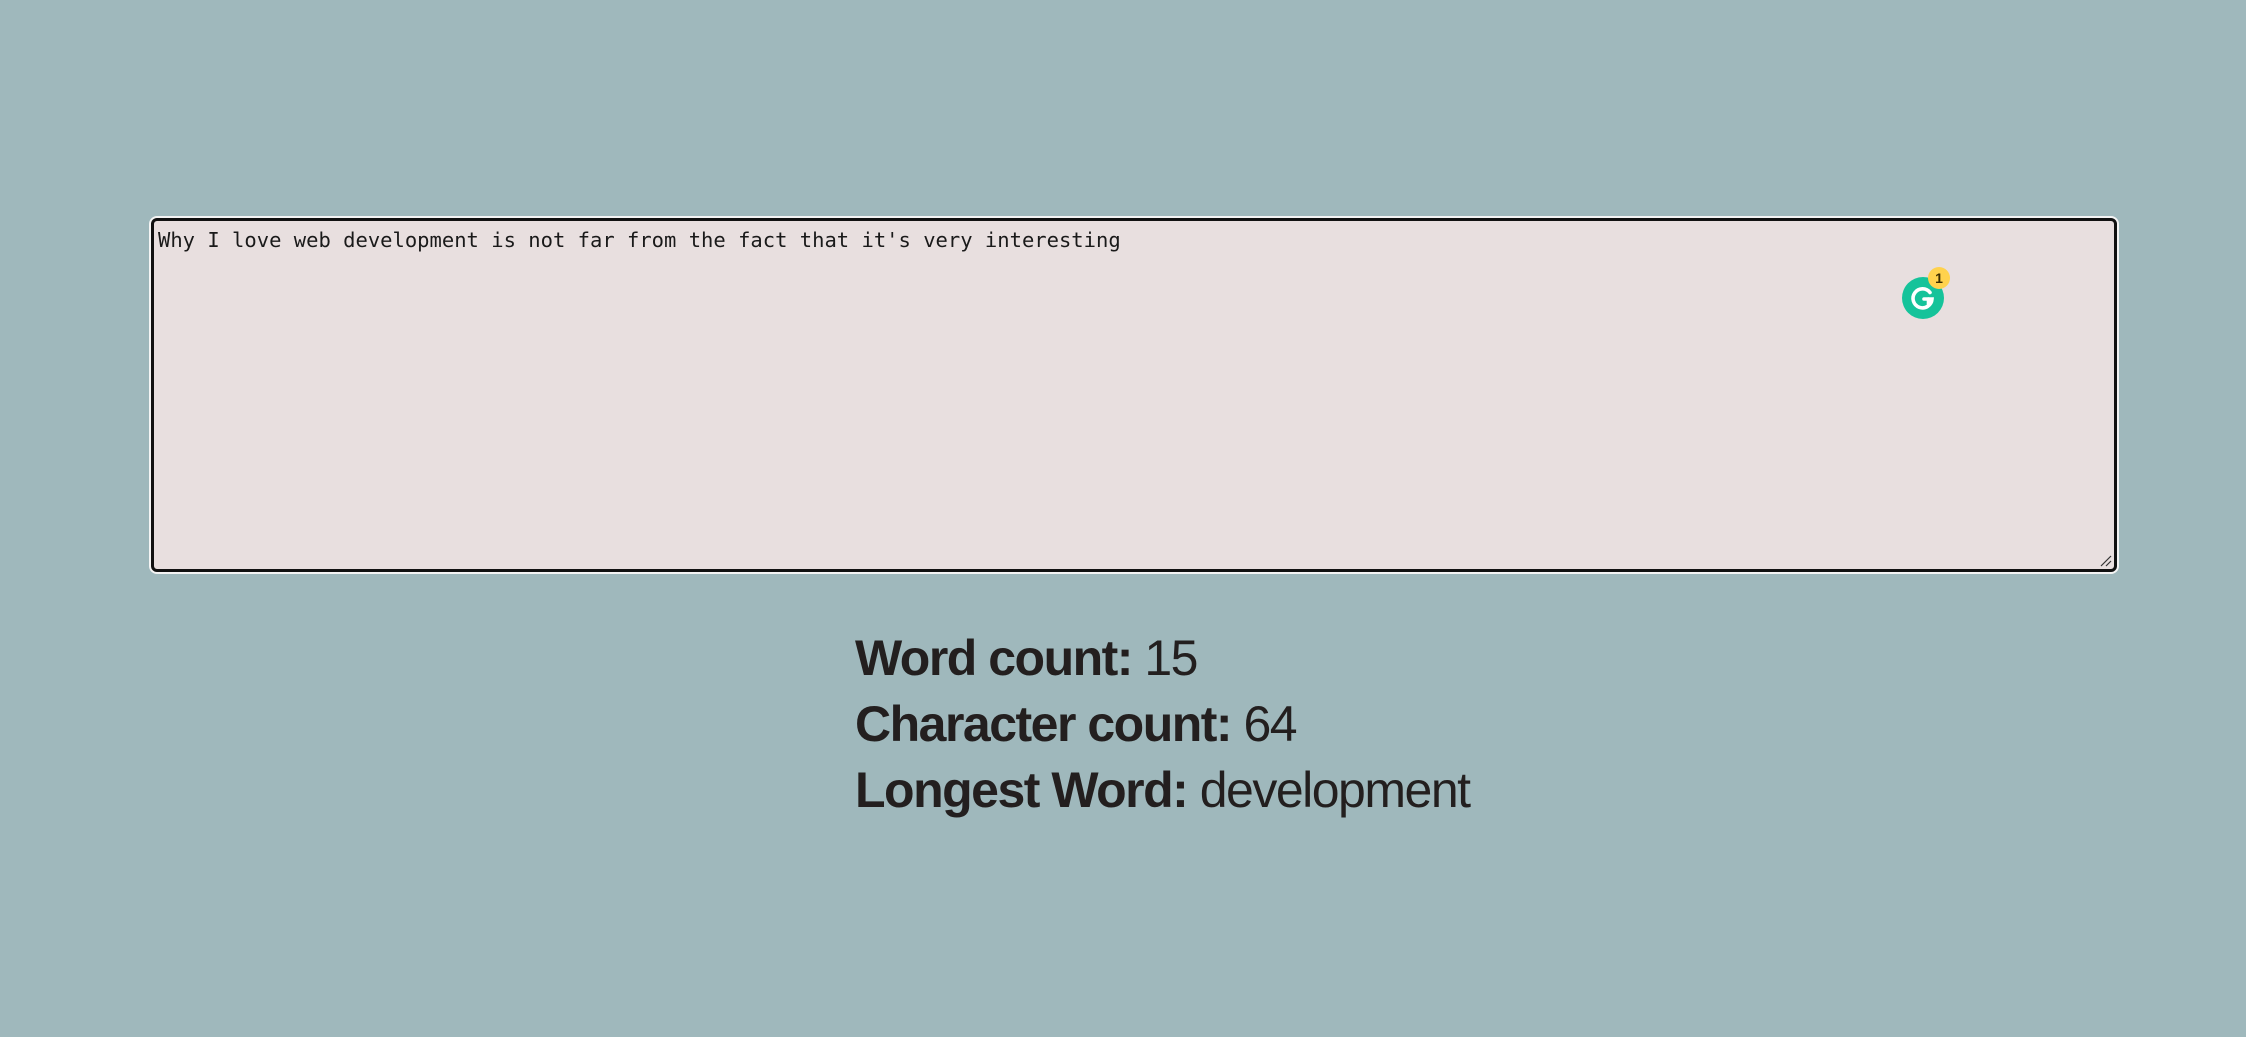 The width and height of the screenshot is (2246, 1037). Describe the element at coordinates (2105, 560) in the screenshot. I see `resize-handle-icon` at that location.